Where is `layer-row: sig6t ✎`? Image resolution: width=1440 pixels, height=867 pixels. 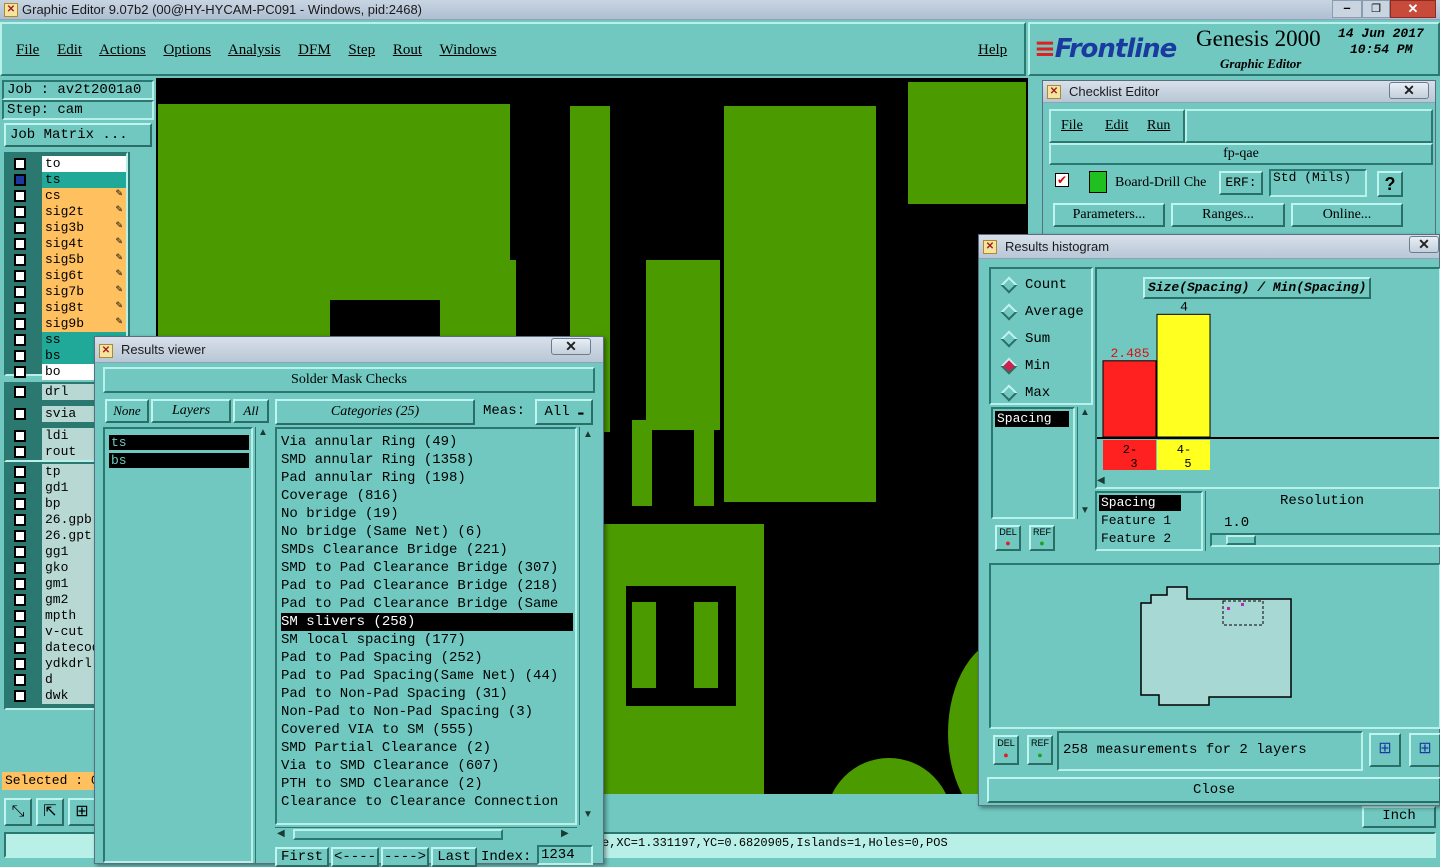
layer-row: sig6t ✎ is located at coordinates (68, 276).